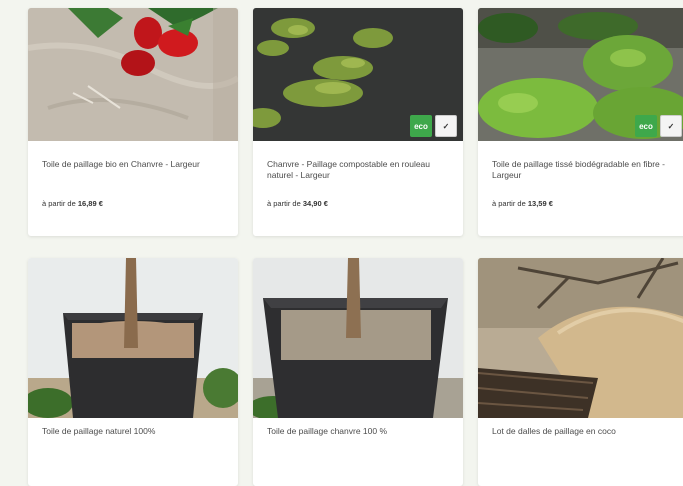 The image size is (683, 486). What do you see at coordinates (583, 437) in the screenshot?
I see `product-title: Lot de dalles de paillage en coco` at bounding box center [583, 437].